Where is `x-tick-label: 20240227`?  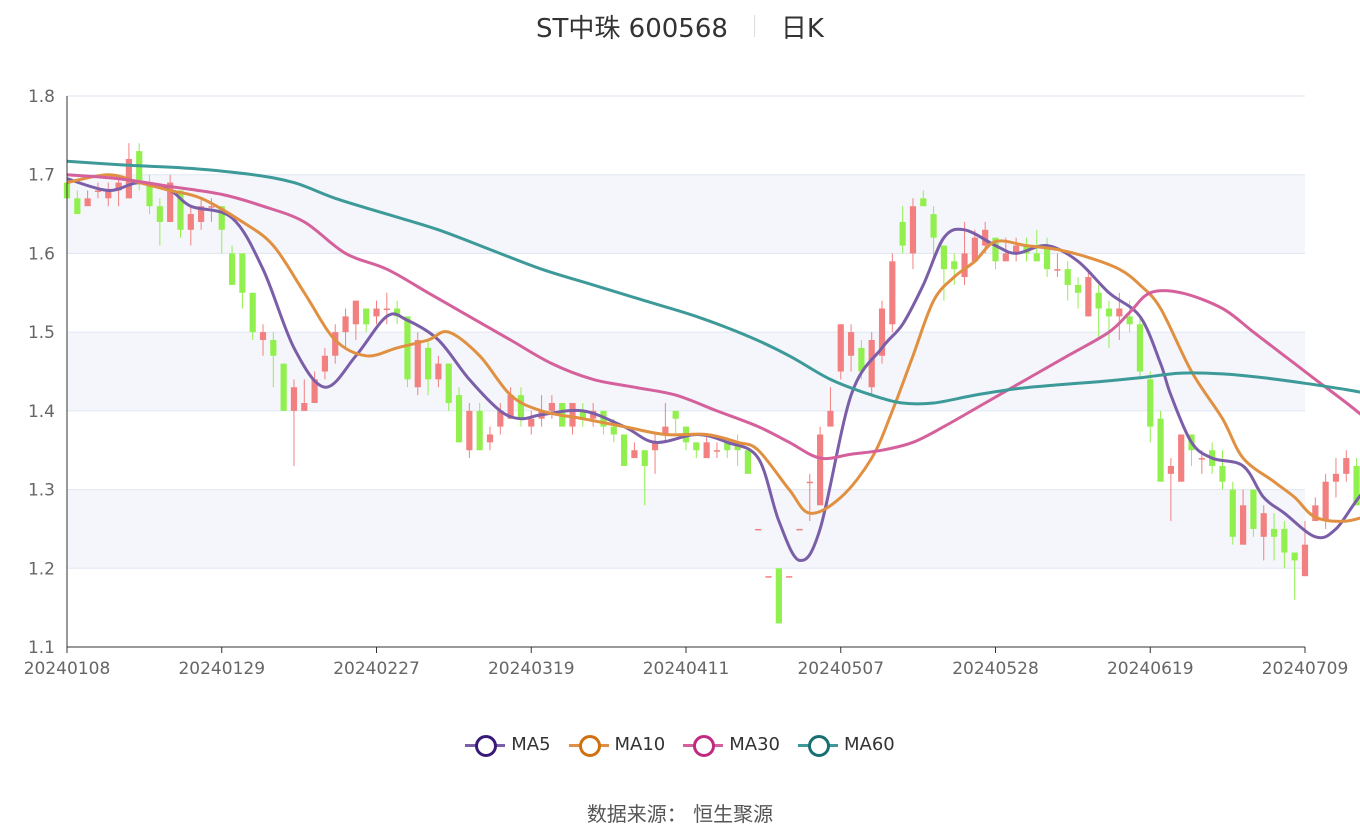 x-tick-label: 20240227 is located at coordinates (376, 669).